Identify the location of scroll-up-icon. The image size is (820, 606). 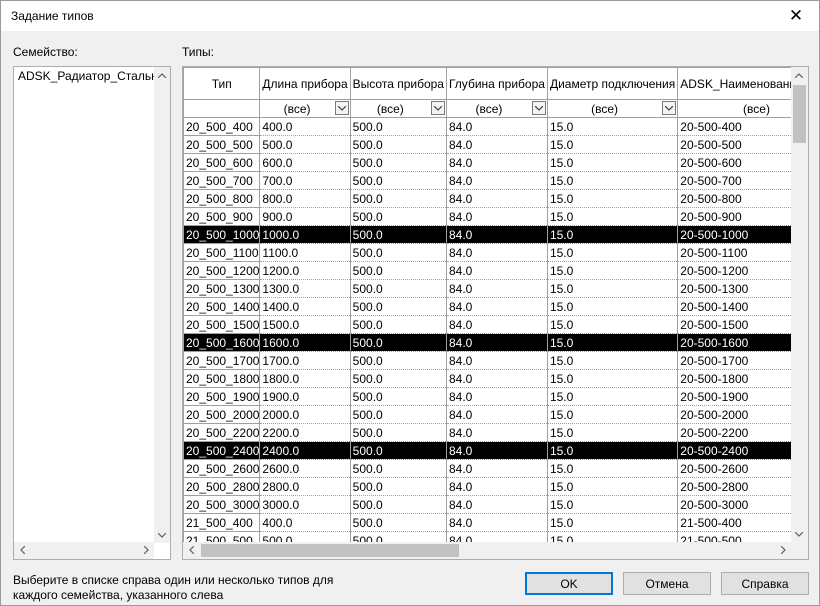
(799, 75).